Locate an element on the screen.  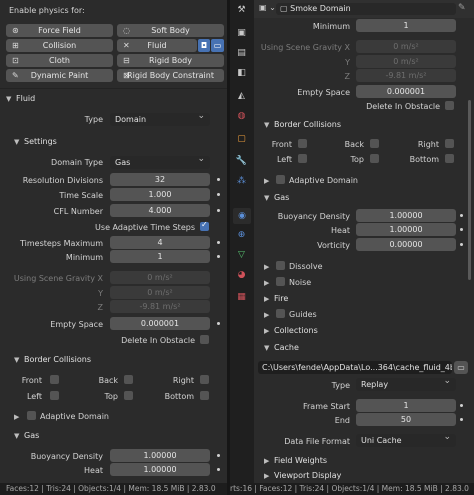
frame-start-field: 1 is located at coordinates (406, 405).